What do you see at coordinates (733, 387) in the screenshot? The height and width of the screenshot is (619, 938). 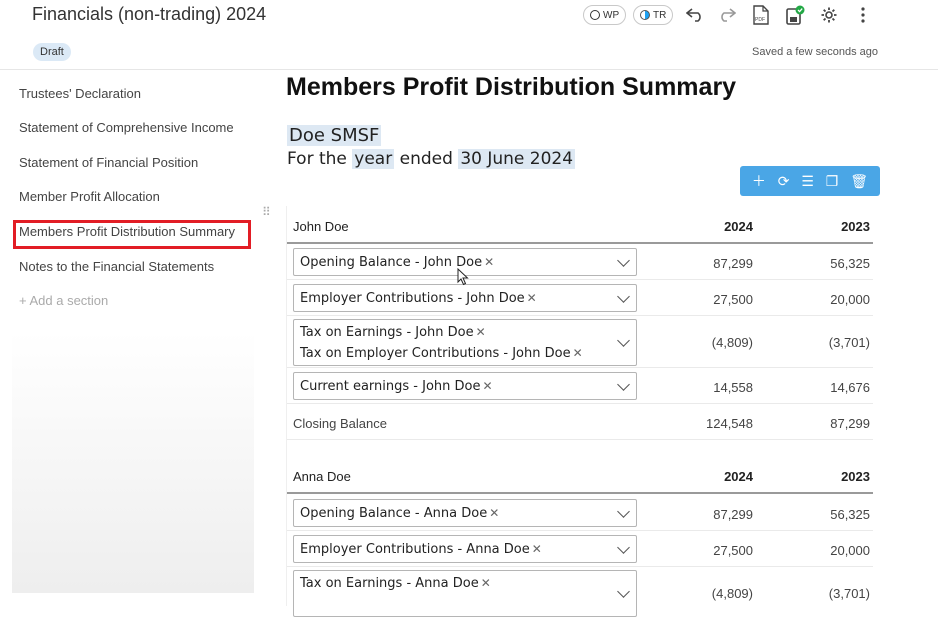 I see `value-2024: 14,558` at bounding box center [733, 387].